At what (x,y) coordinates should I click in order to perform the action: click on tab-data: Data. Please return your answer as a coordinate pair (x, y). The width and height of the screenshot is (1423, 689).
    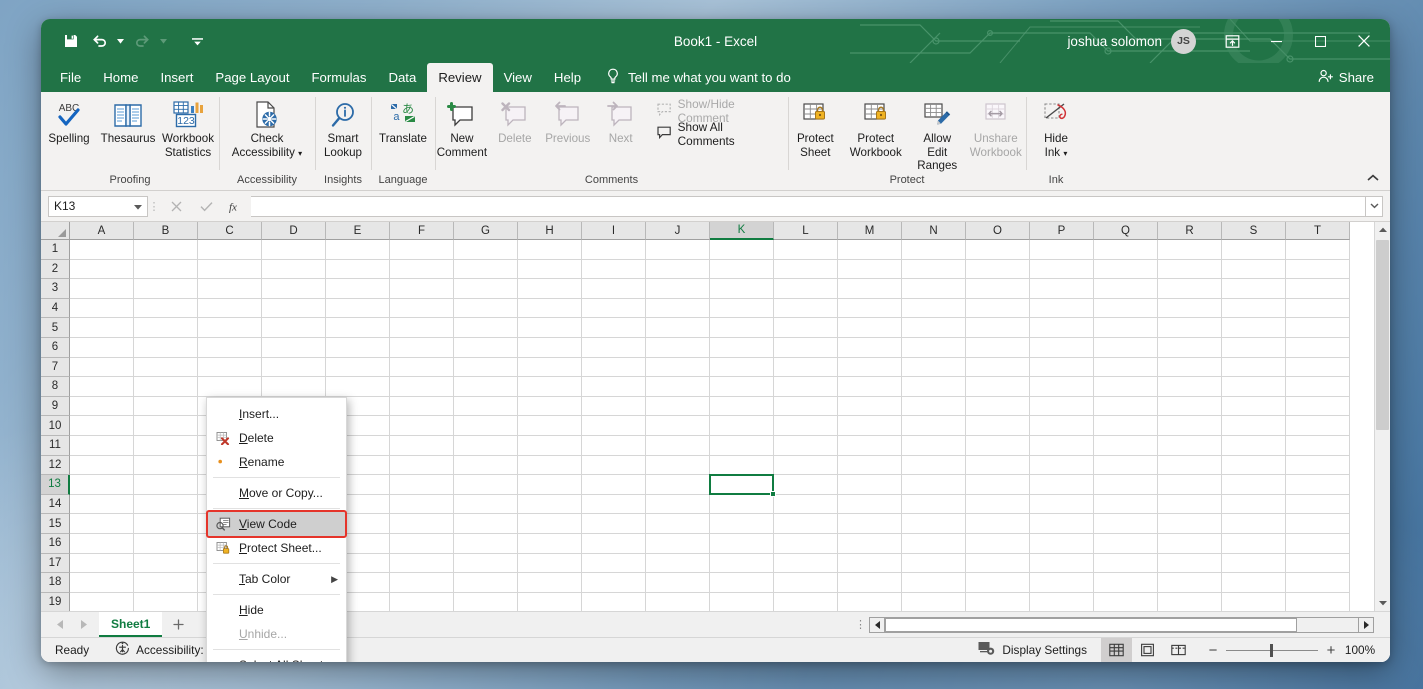
    Looking at the image, I should click on (402, 77).